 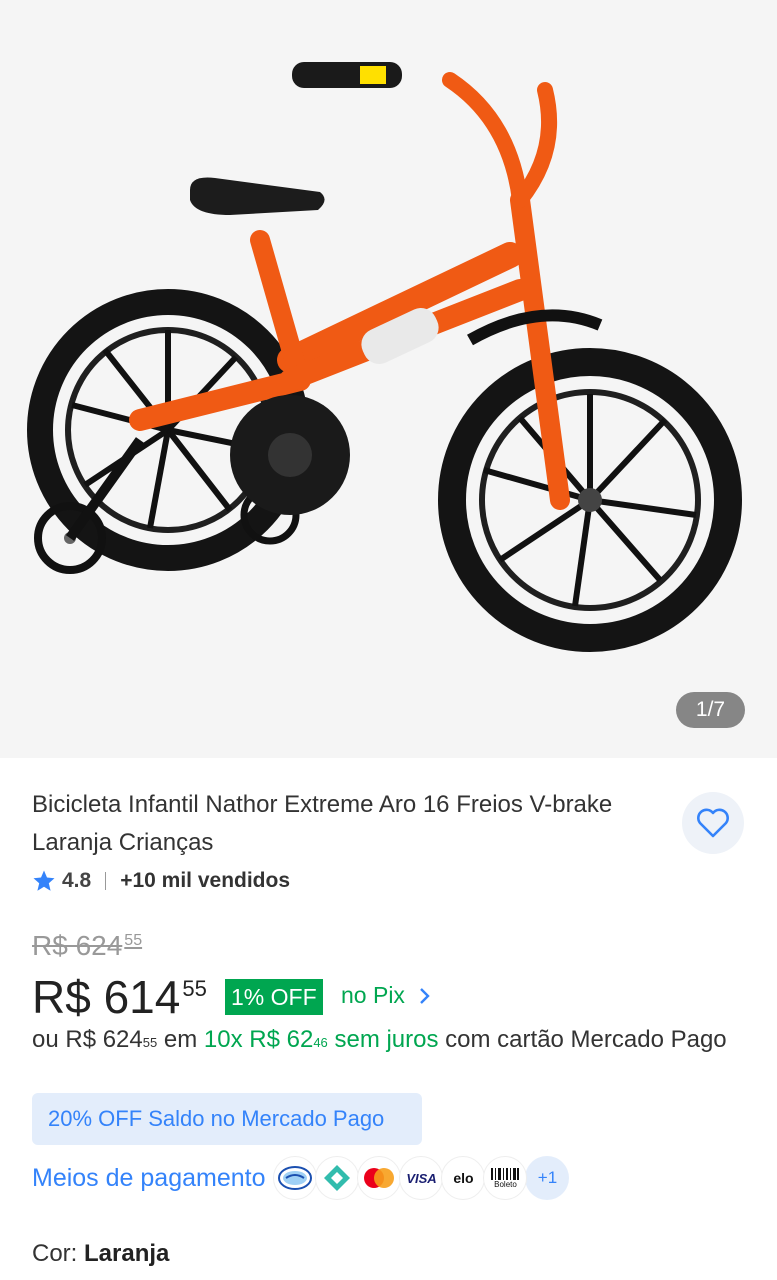 What do you see at coordinates (505, 1178) in the screenshot?
I see `boleto-icon: Boleto` at bounding box center [505, 1178].